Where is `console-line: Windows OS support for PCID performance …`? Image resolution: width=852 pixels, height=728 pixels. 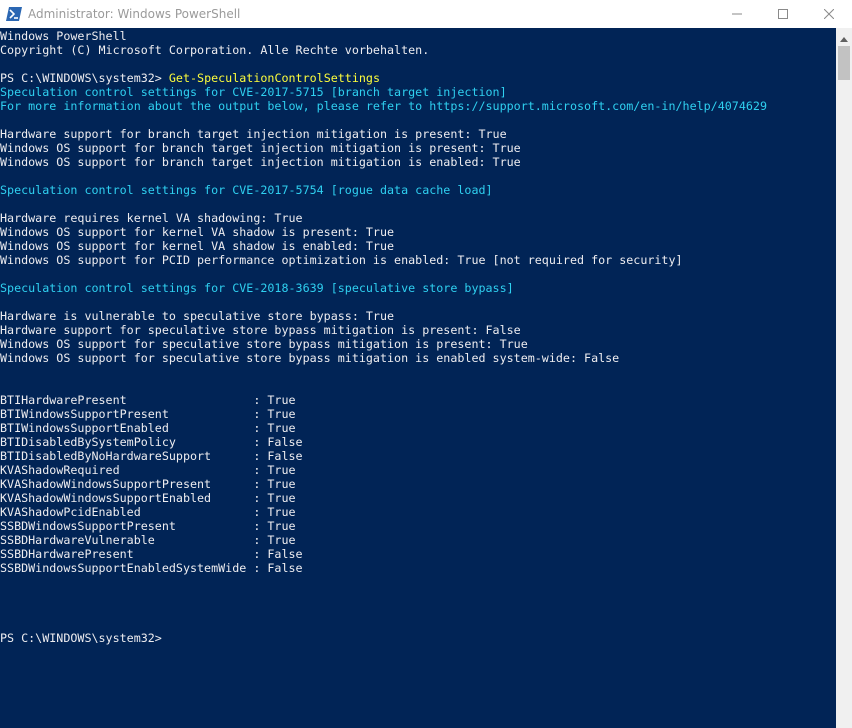 console-line: Windows OS support for PCID performance … is located at coordinates (383, 260).